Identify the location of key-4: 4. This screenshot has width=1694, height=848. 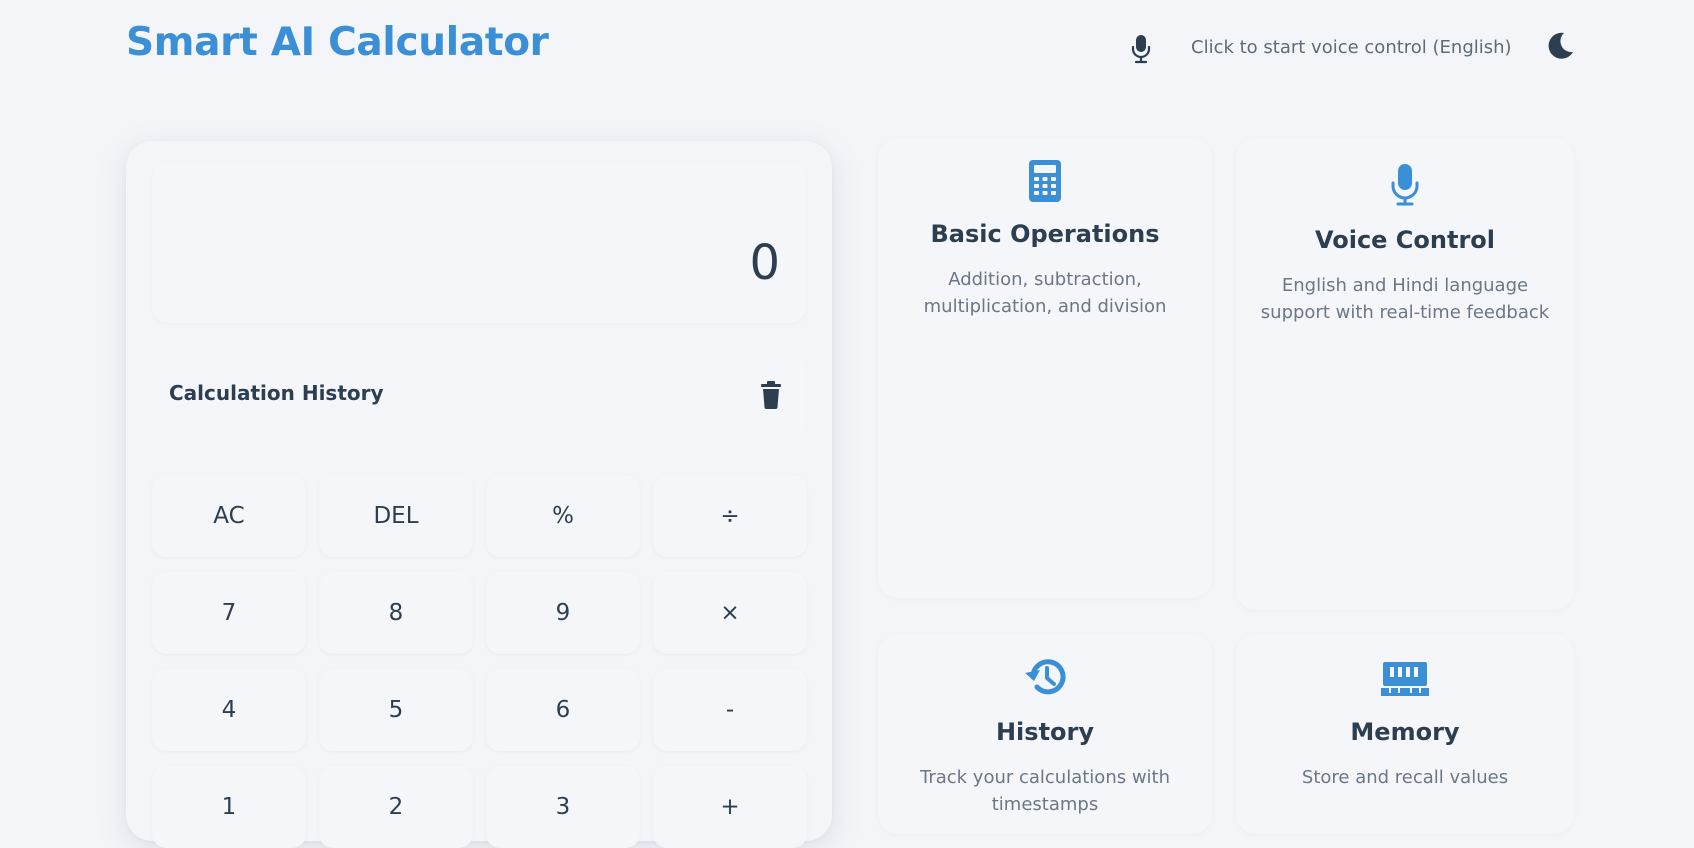
(229, 710).